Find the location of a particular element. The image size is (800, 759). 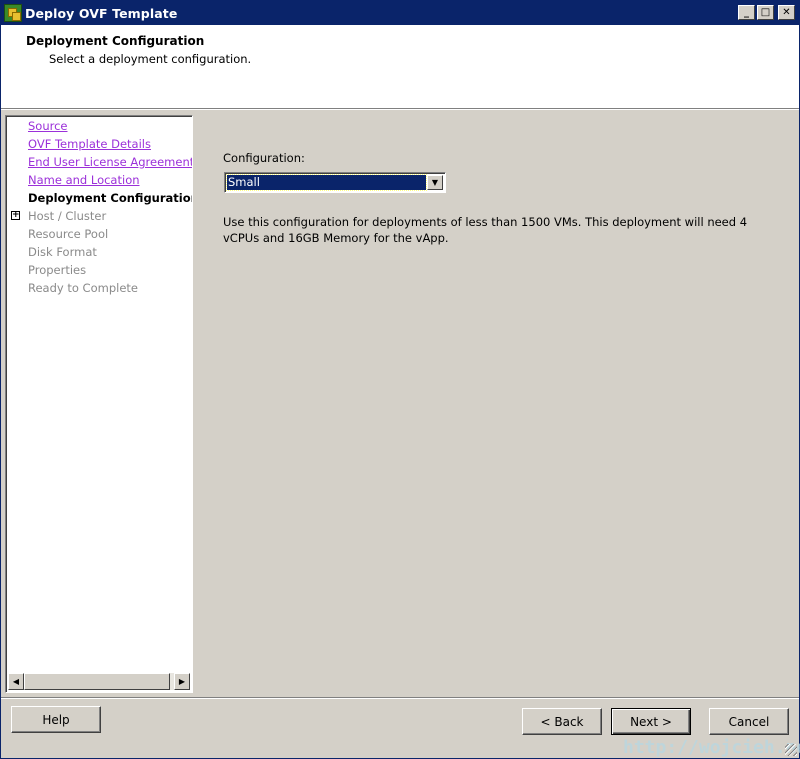

horizontal-scrollbar: ◀ ▶ is located at coordinates (99, 681).